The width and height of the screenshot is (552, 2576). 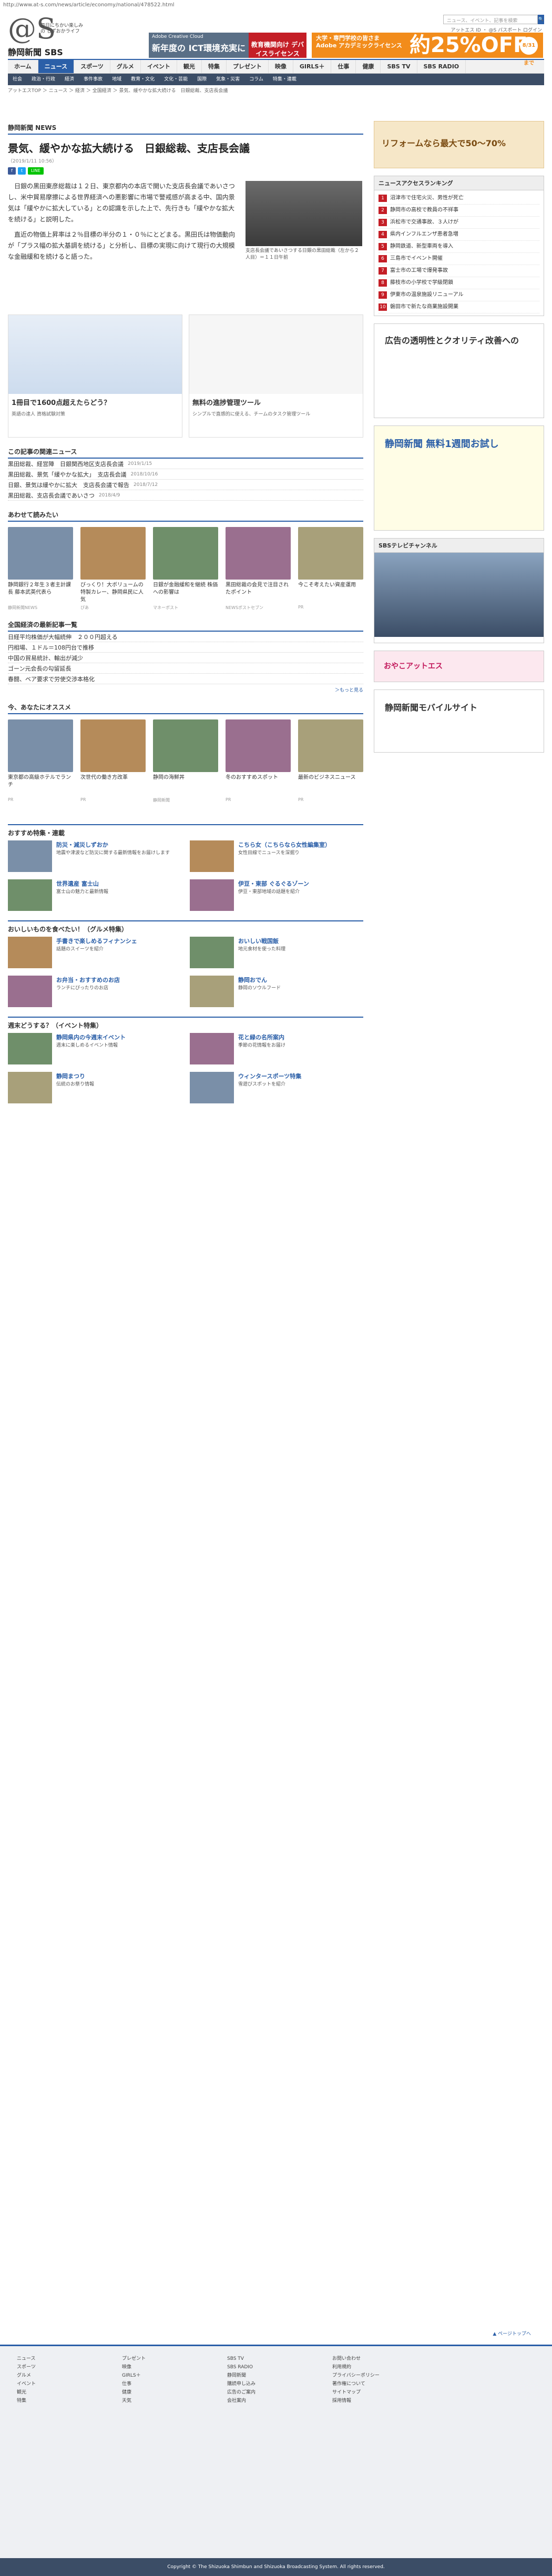 What do you see at coordinates (459, 235) in the screenshot?
I see `ranking-item: 4 県内インフルエンザ患者急増` at bounding box center [459, 235].